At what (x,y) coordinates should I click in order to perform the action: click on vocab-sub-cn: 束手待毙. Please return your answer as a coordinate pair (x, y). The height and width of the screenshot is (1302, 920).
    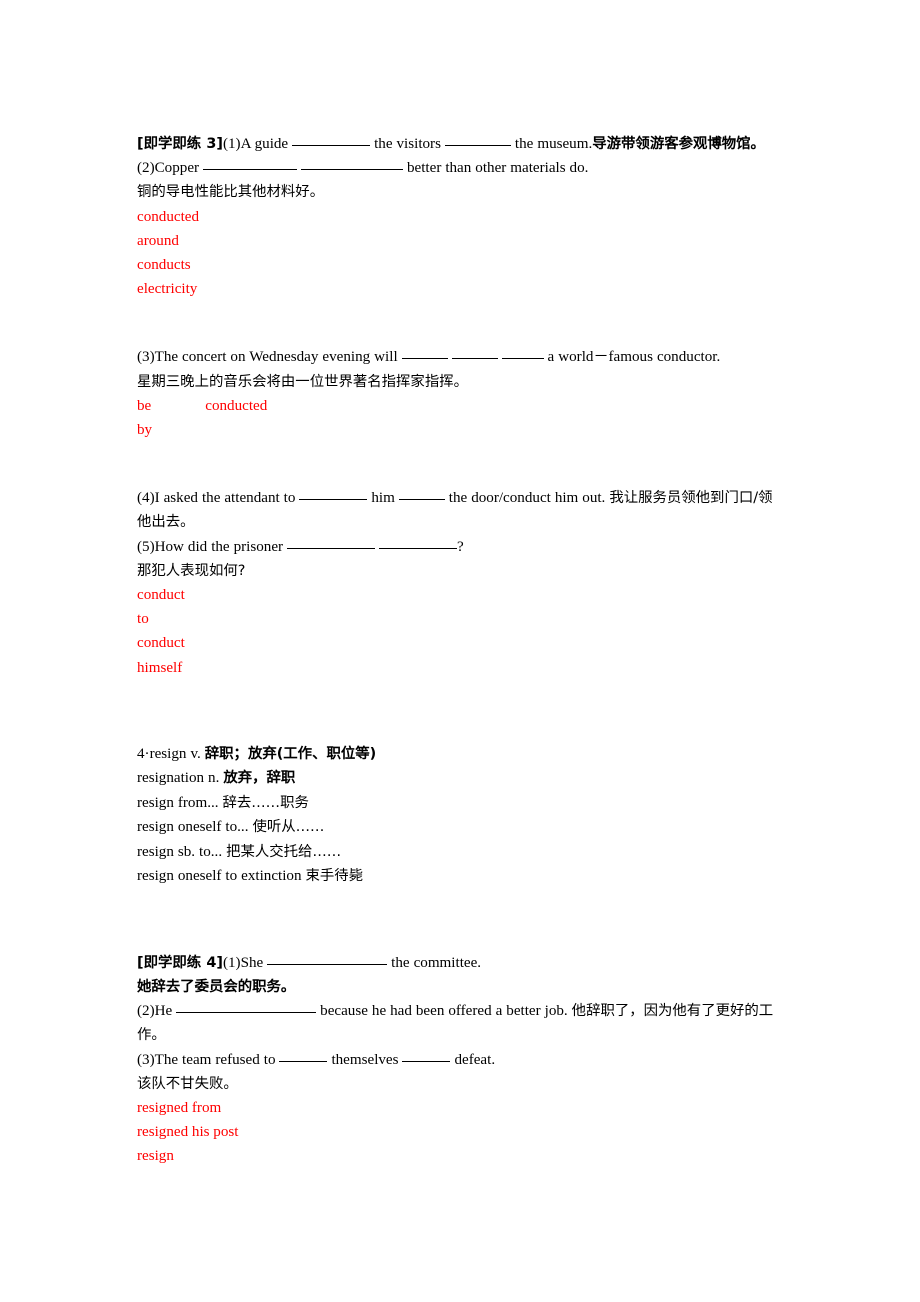
    Looking at the image, I should click on (334, 876).